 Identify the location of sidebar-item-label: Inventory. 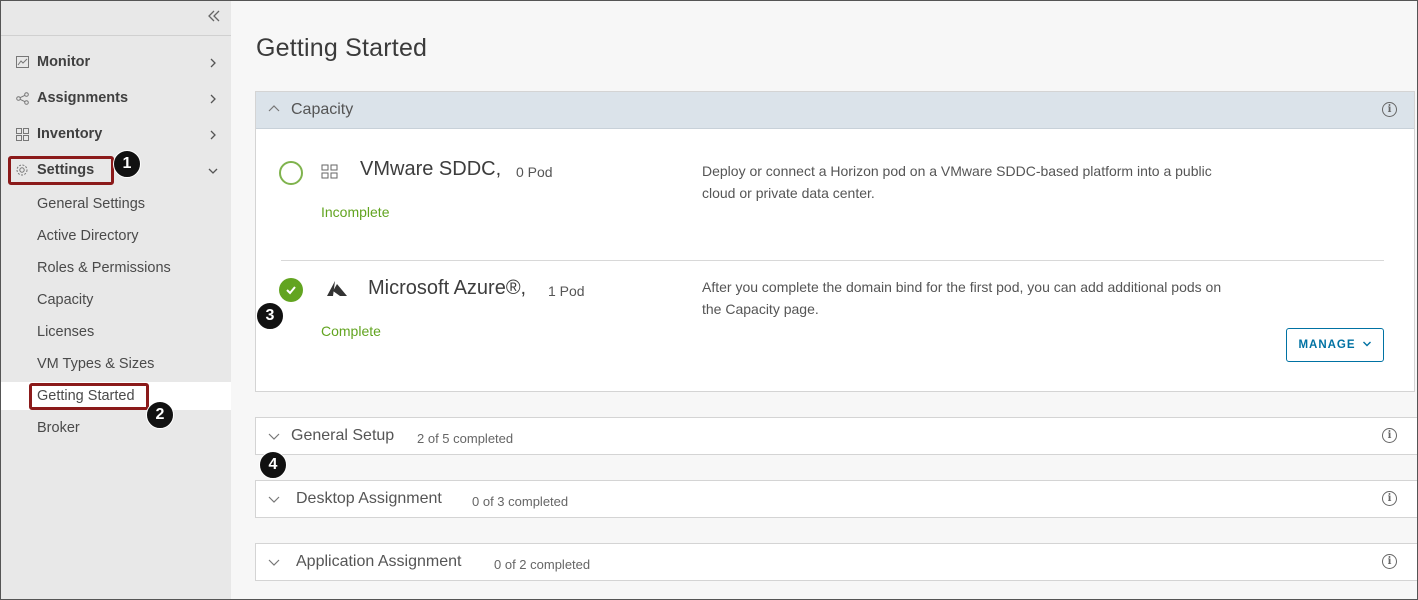
(70, 134).